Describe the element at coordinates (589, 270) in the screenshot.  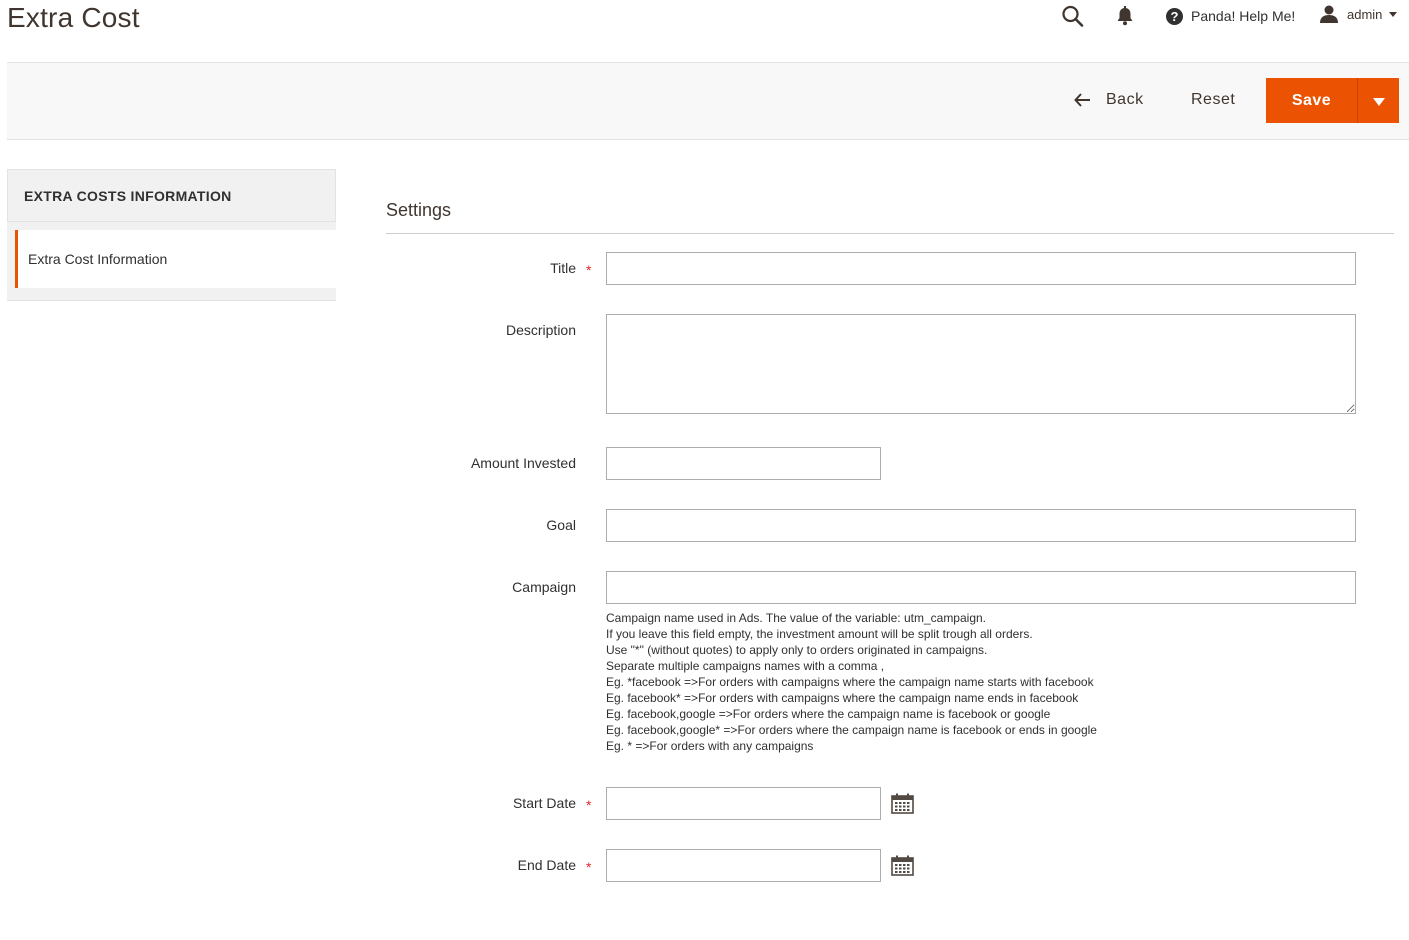
I see `title-required-marker: *` at that location.